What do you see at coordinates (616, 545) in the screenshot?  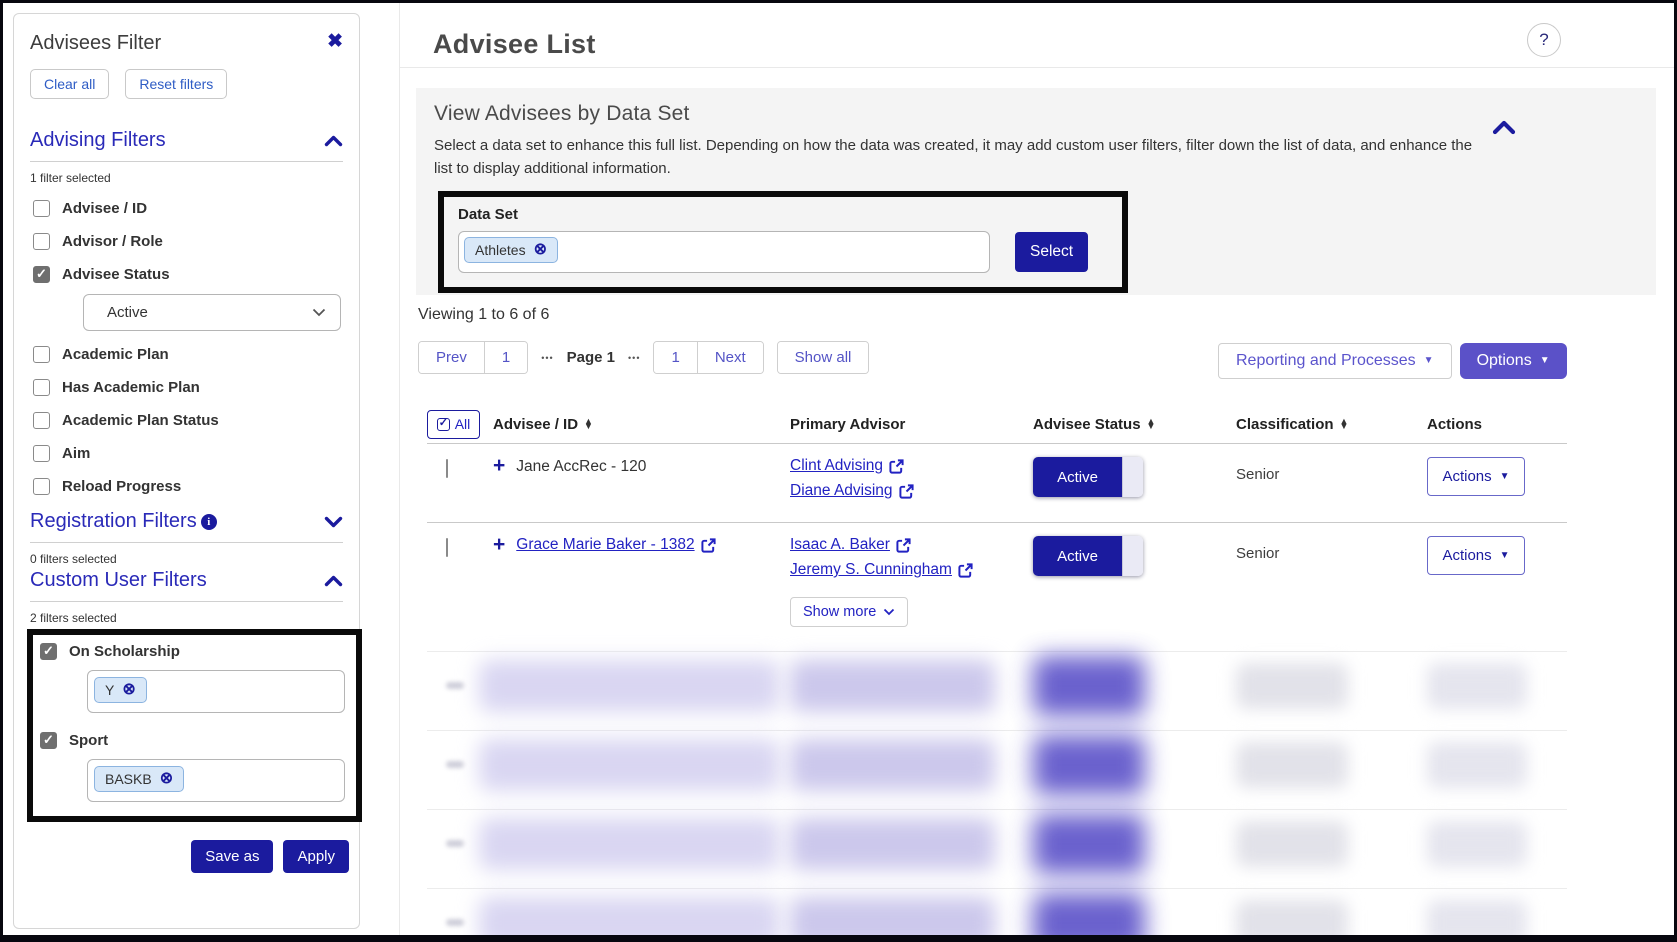 I see `advisee-name-link: Grace Marie Baker - 1382` at bounding box center [616, 545].